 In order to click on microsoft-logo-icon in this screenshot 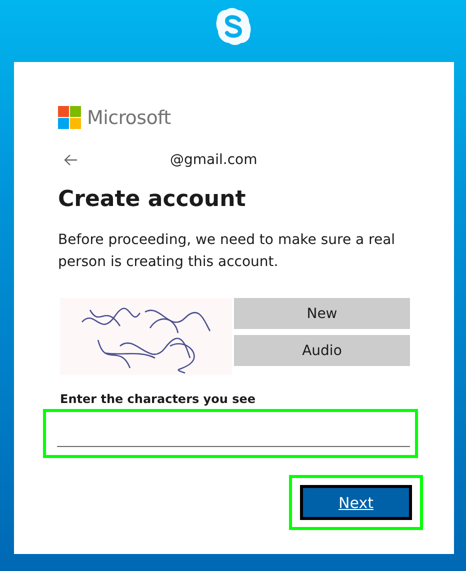, I will do `click(69, 117)`.